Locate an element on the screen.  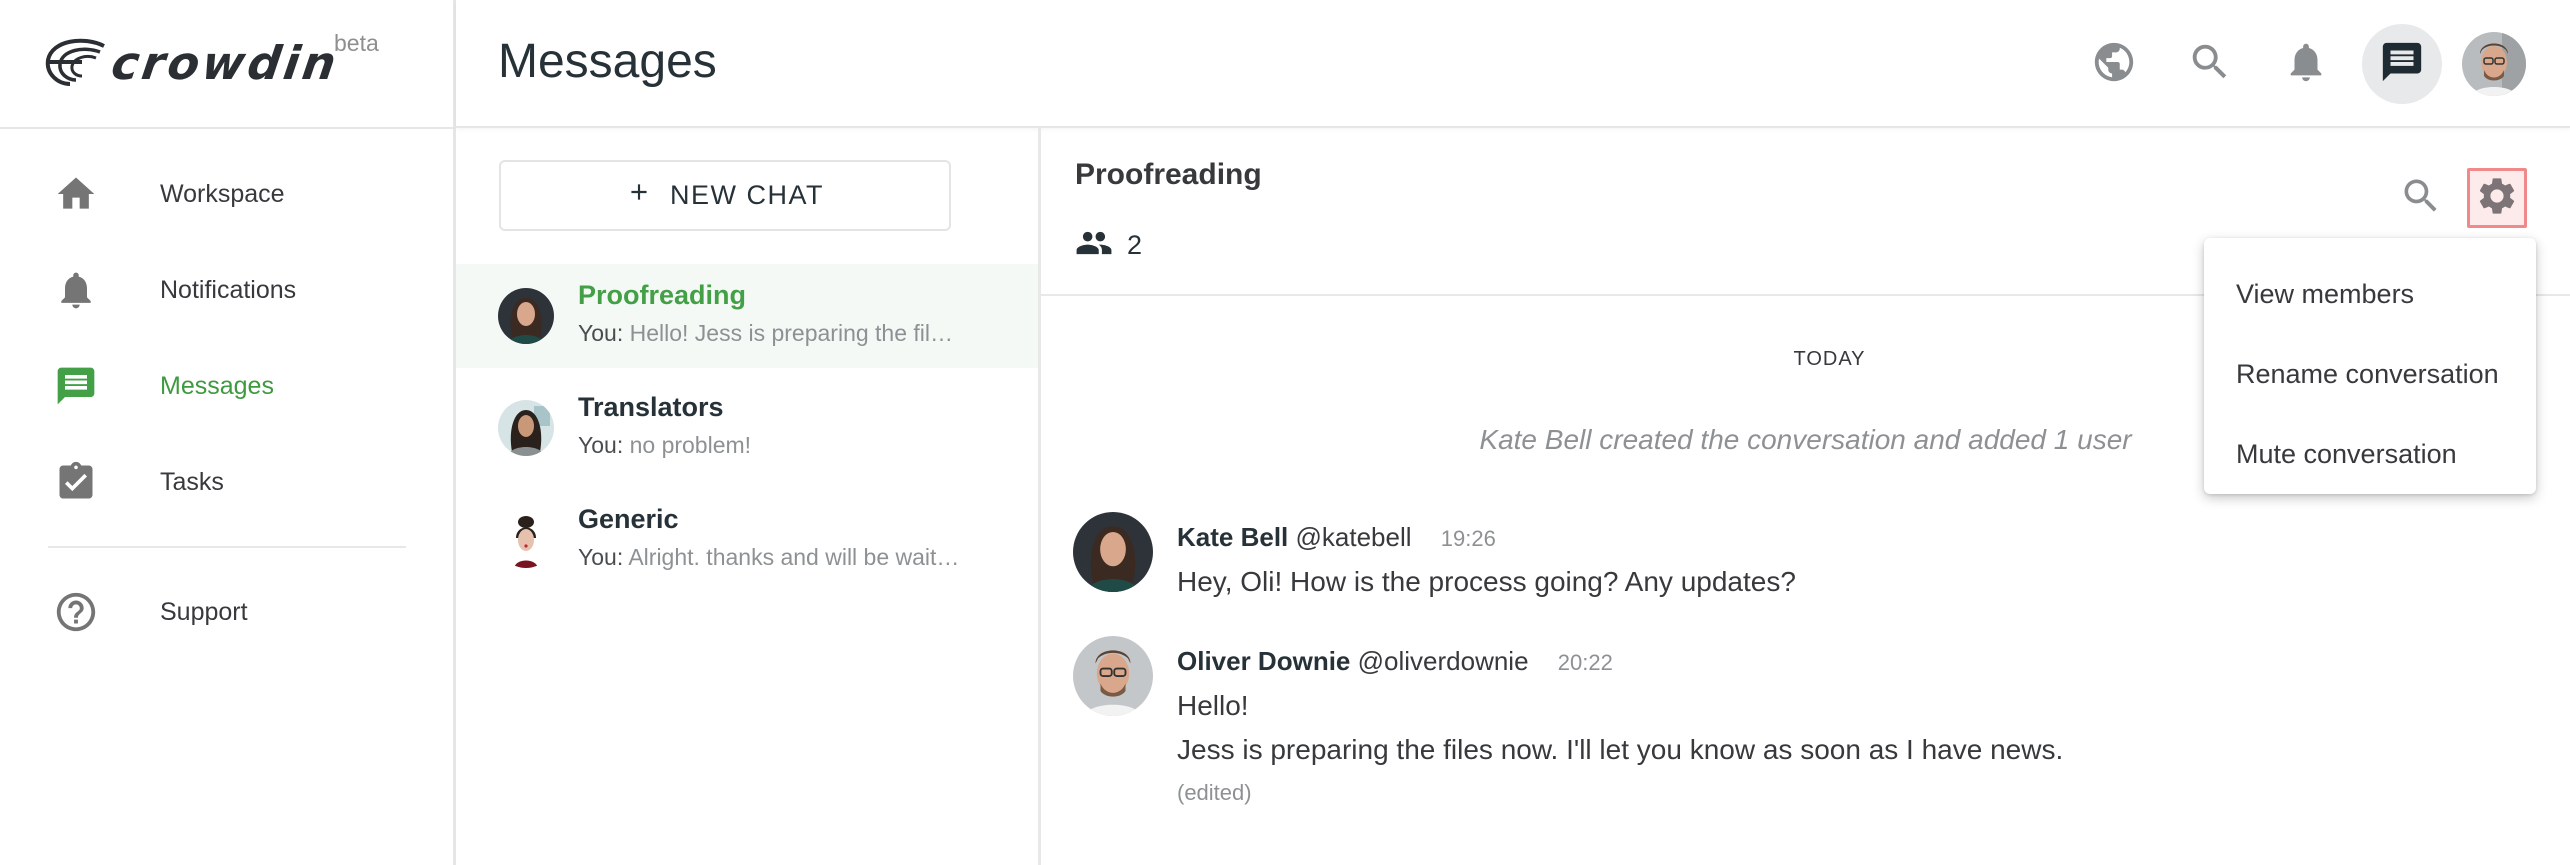
crowdin-logo: crowdin beta is located at coordinates (224, 62).